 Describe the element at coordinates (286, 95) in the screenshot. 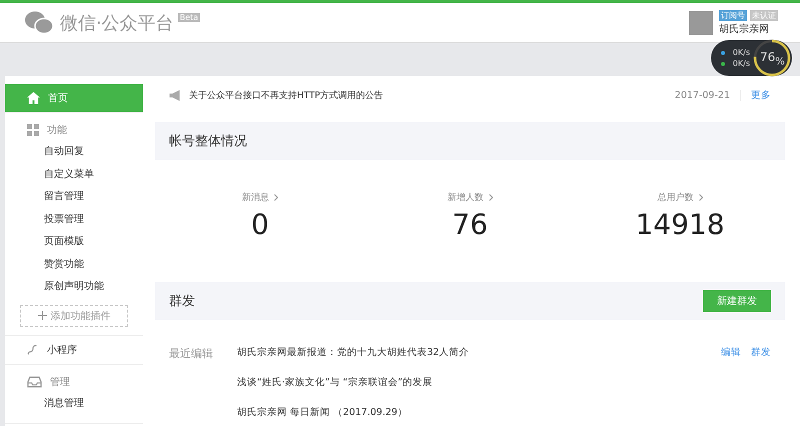

I see `notice-link: 关于公众平台接口不再支持HTTP方式调用的公告` at that location.